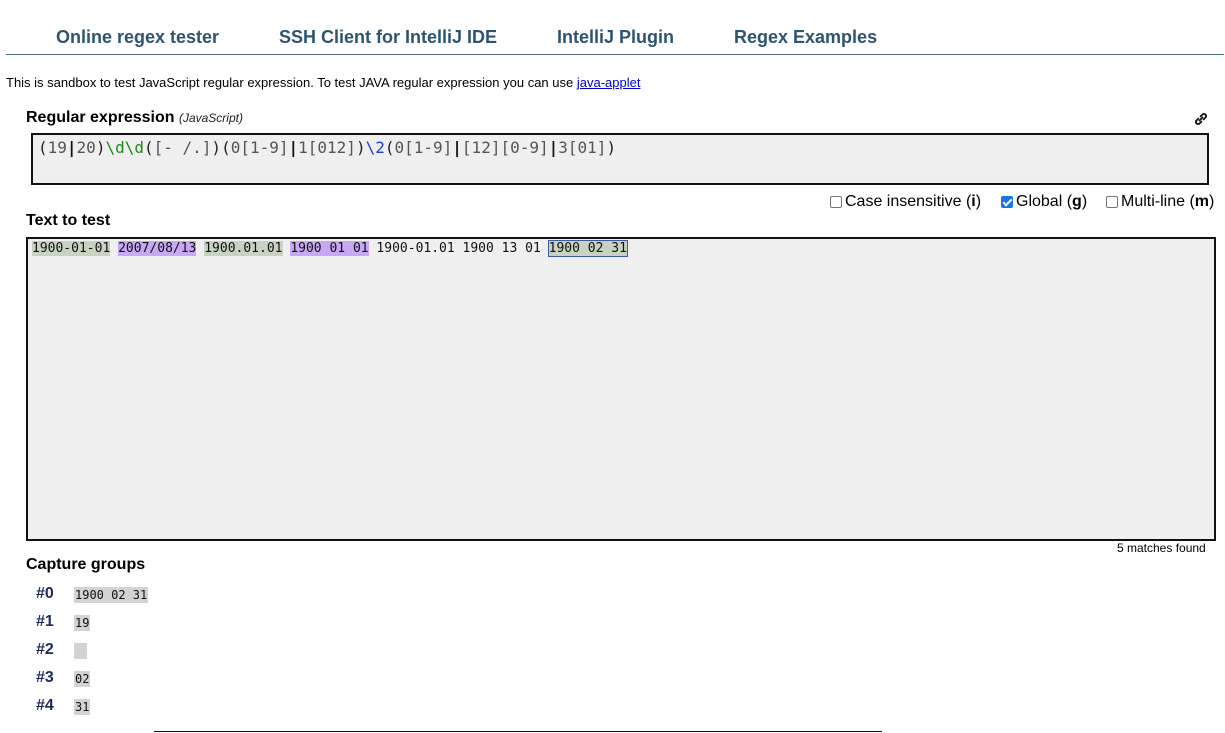 This screenshot has height=733, width=1225. I want to click on capture-group-label: #2, so click(45, 649).